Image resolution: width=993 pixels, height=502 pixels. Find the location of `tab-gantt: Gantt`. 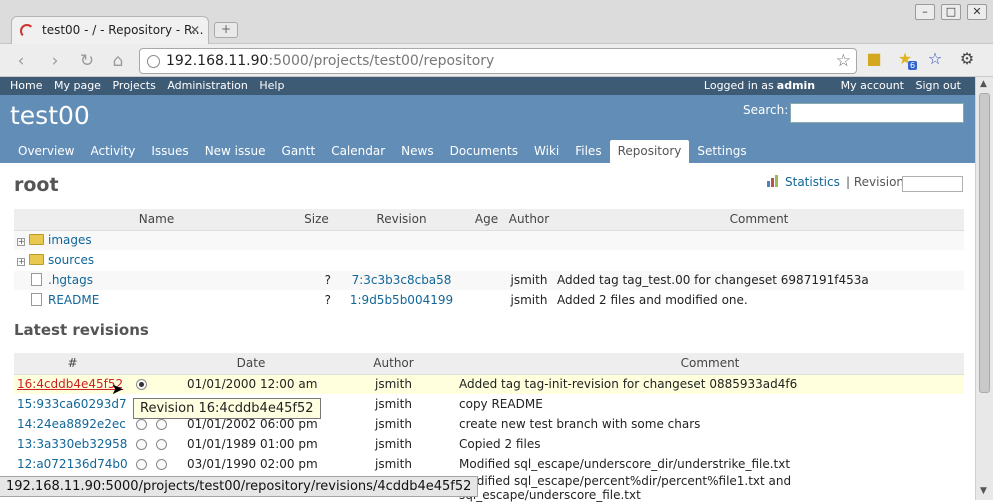

tab-gantt: Gantt is located at coordinates (299, 151).